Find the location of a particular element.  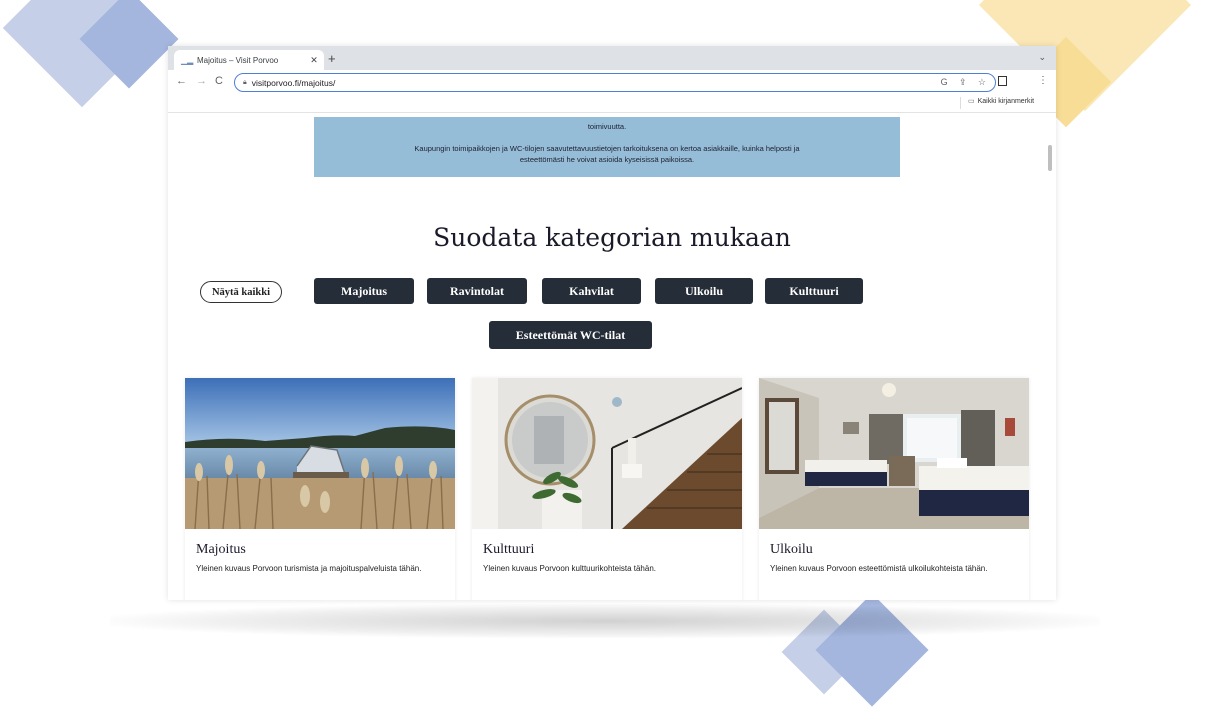

tab-search-chevron-icon: ⌄ is located at coordinates (1042, 57).